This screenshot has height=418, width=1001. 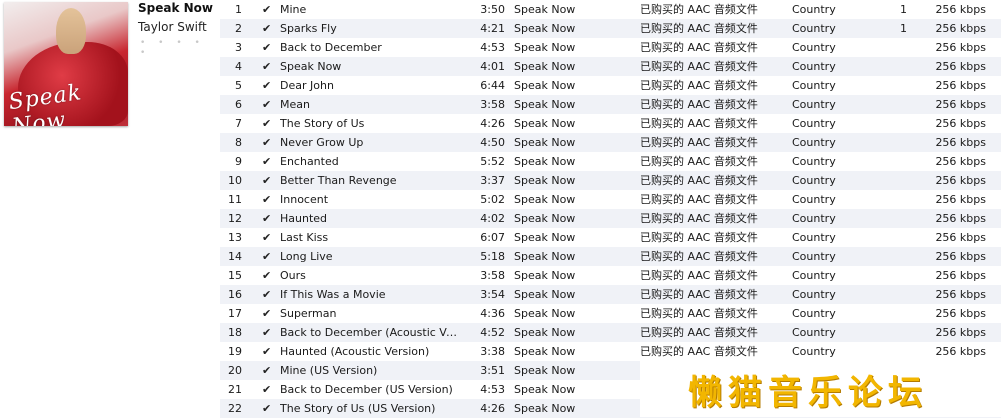 I want to click on track-name: Sparks Fly, so click(x=308, y=28).